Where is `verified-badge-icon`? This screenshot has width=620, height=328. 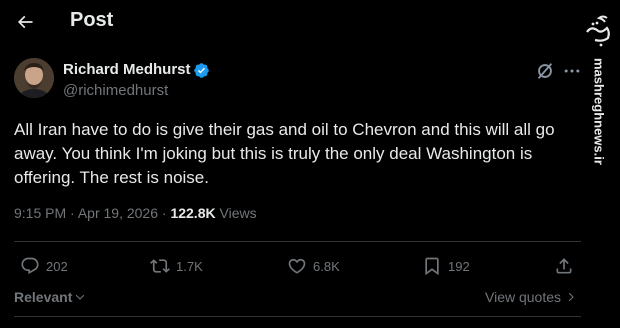 verified-badge-icon is located at coordinates (201, 70).